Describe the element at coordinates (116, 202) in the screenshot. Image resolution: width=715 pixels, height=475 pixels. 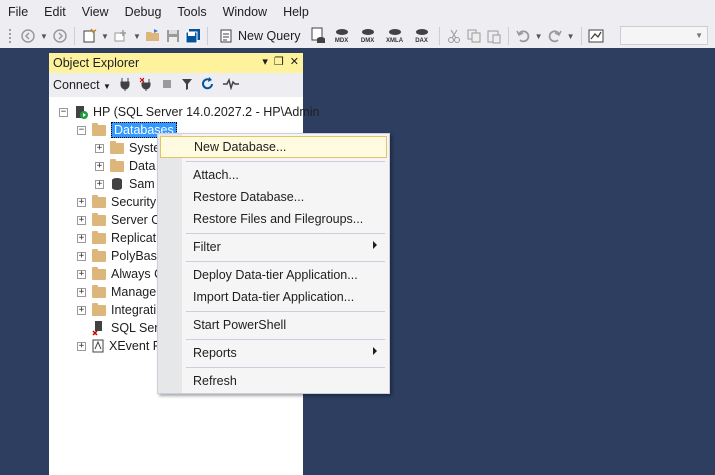
I see `tree-node-security: + Security` at that location.